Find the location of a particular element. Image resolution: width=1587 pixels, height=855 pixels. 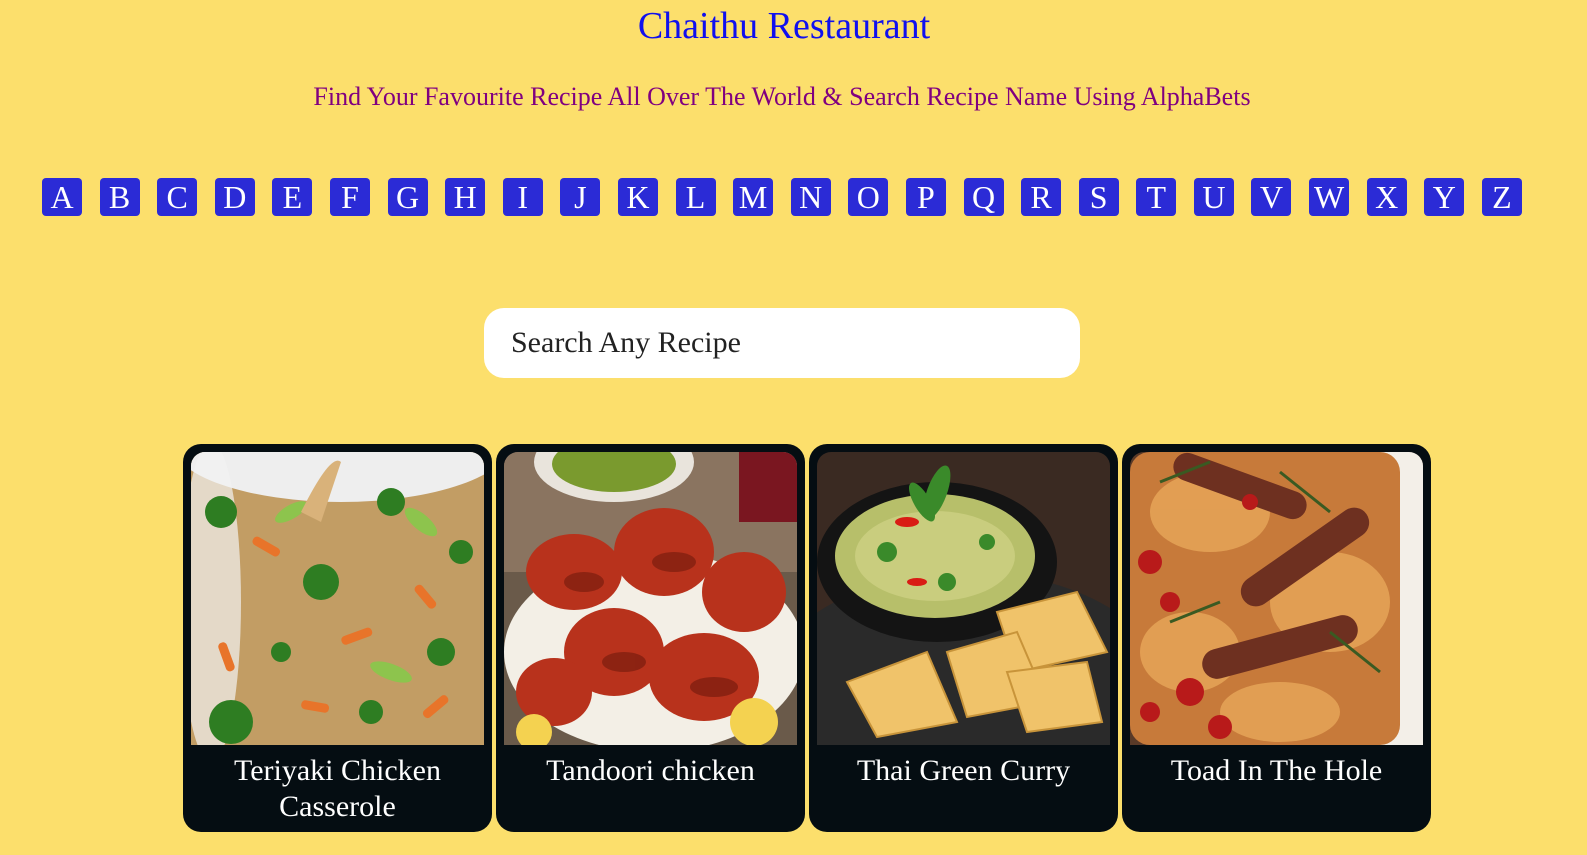

recipe-card: Toad In The Hole is located at coordinates (1276, 638).